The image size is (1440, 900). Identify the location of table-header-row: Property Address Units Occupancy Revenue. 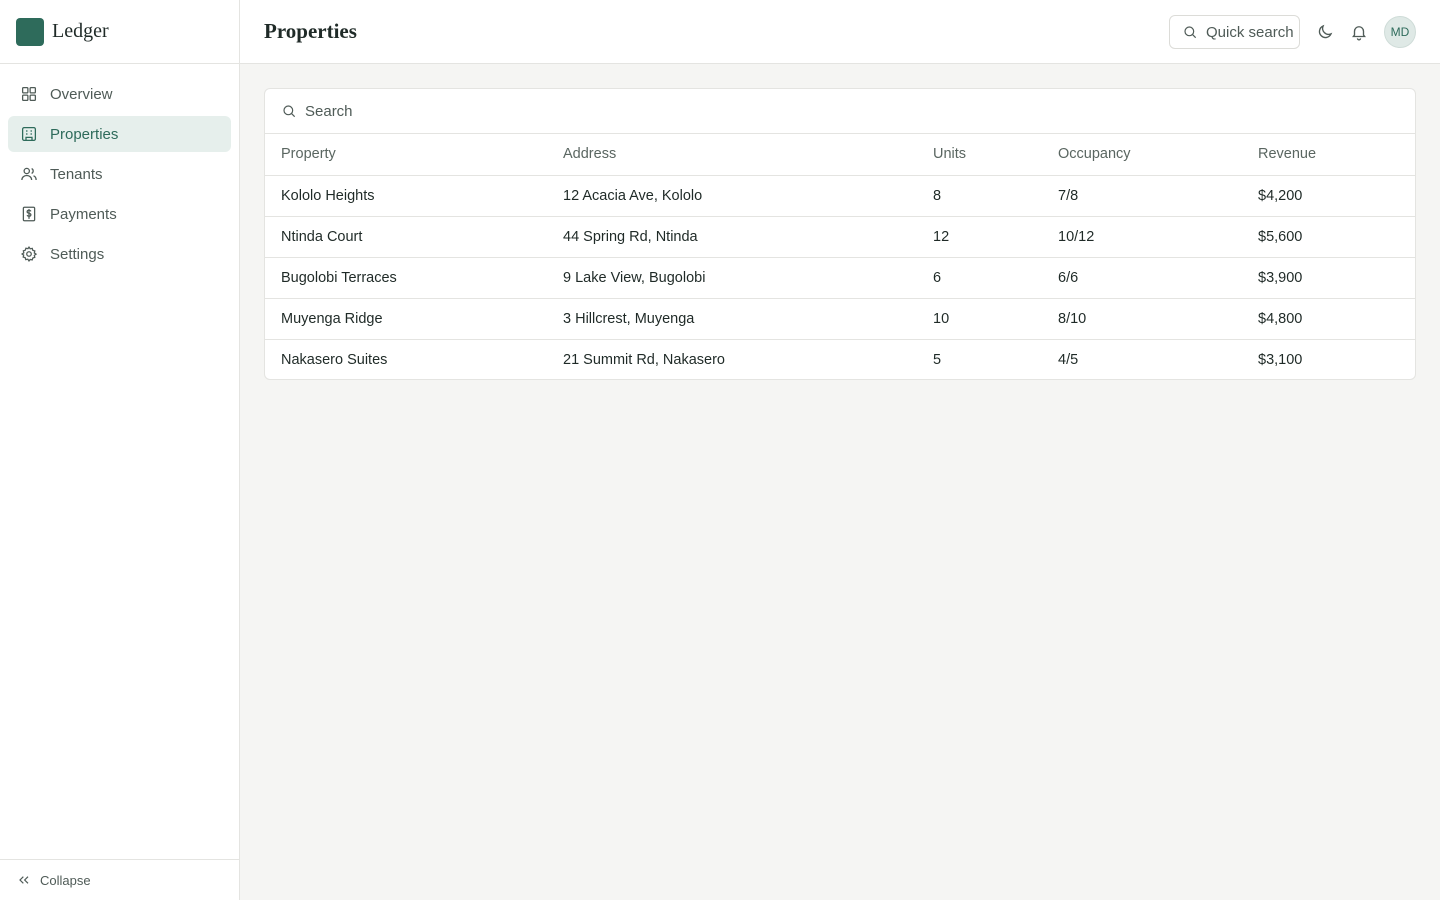
(840, 155).